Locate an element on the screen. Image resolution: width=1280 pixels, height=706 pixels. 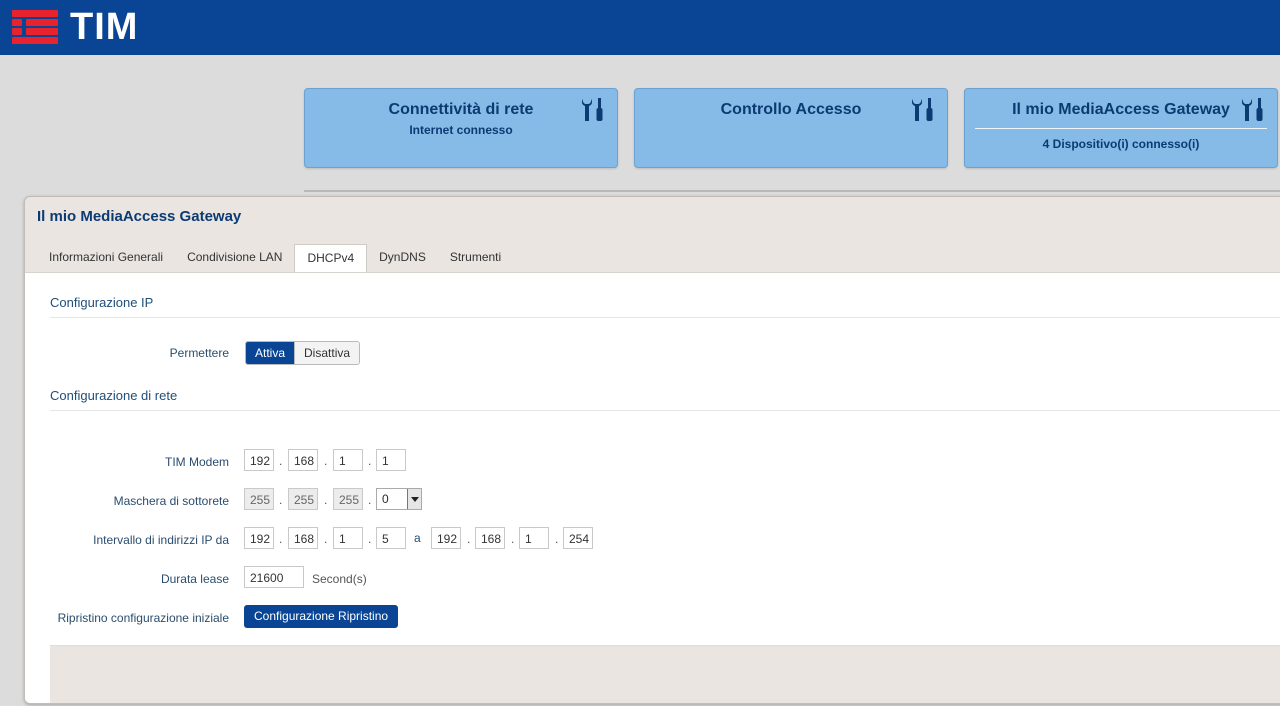
modem-ip-octet-1: 192 is located at coordinates (259, 460).